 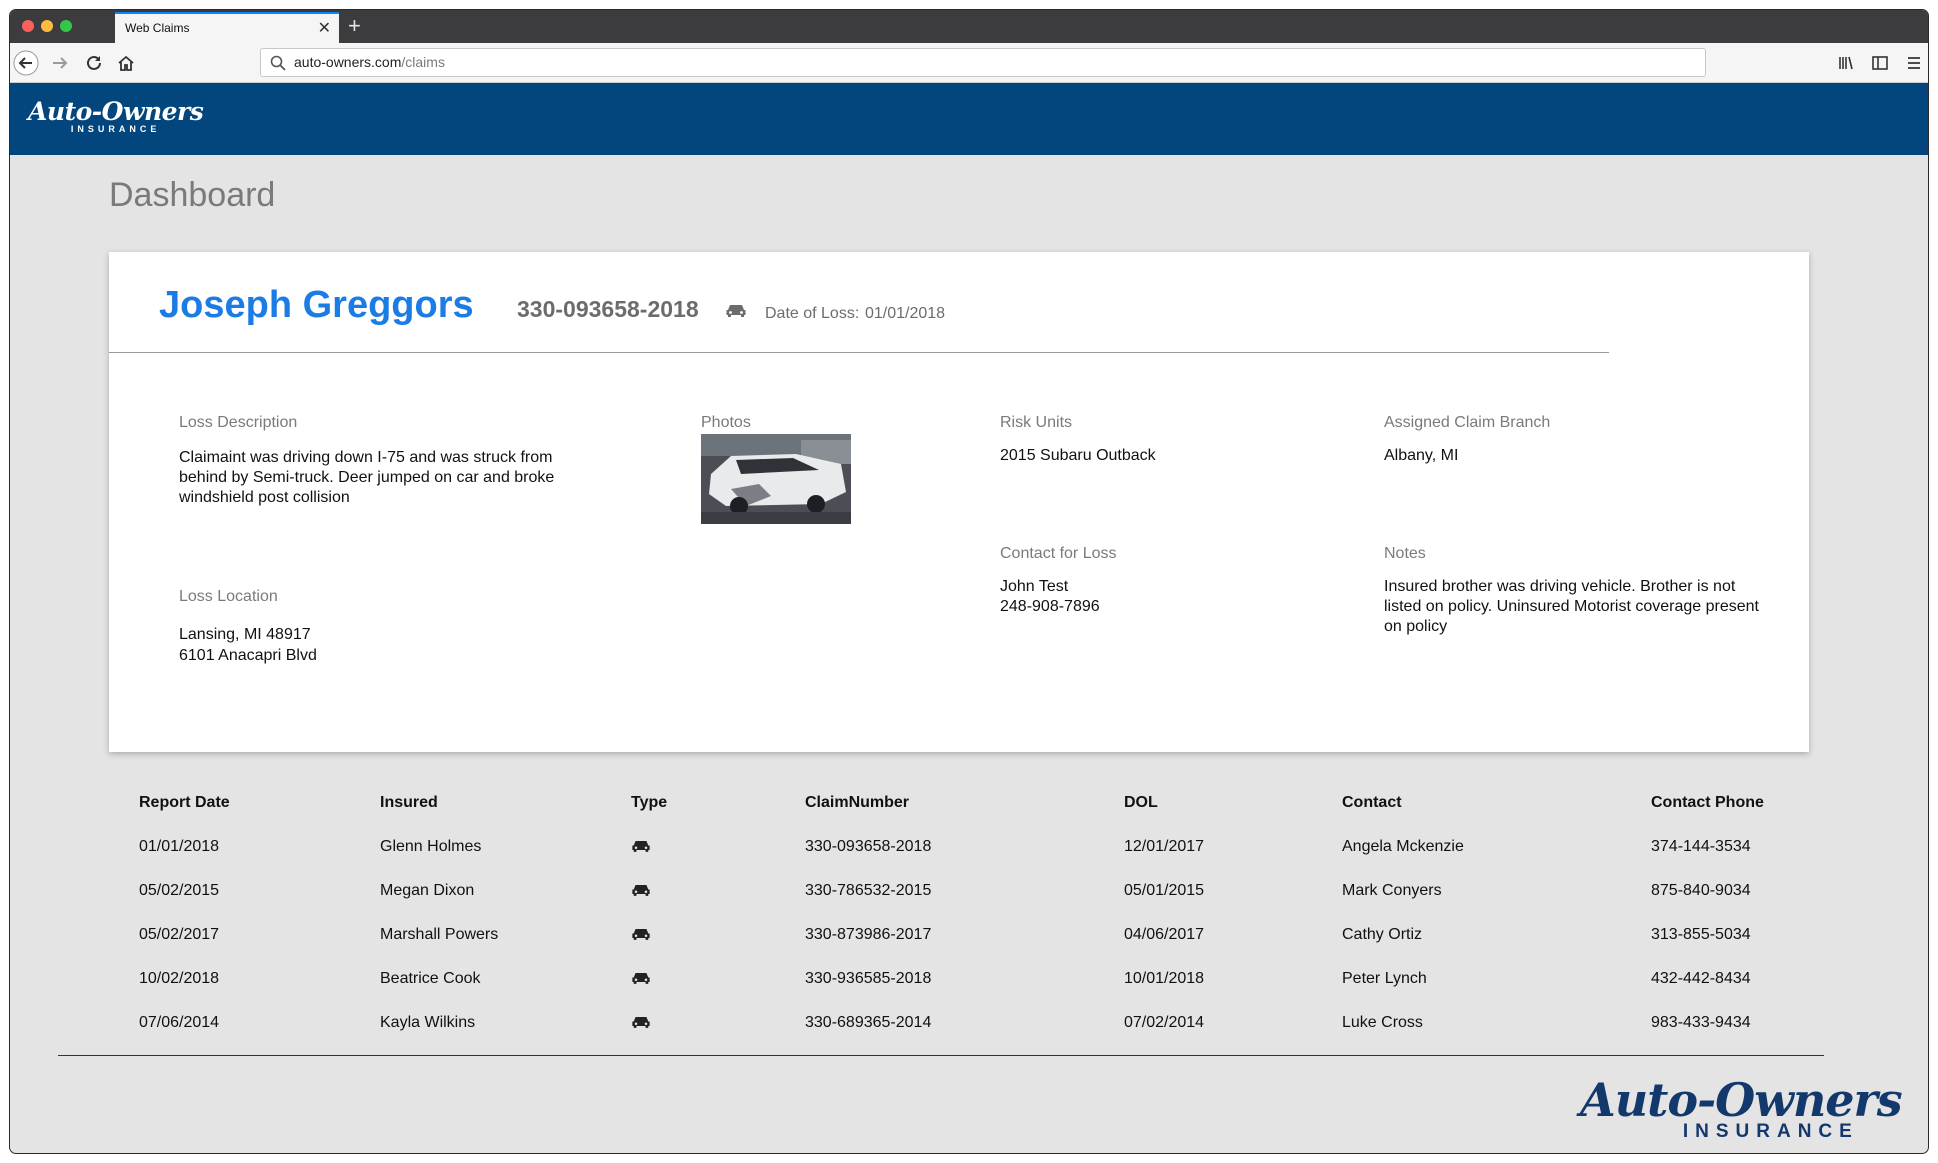 What do you see at coordinates (868, 890) in the screenshot?
I see `cell-claim-number: 330-786532-2015` at bounding box center [868, 890].